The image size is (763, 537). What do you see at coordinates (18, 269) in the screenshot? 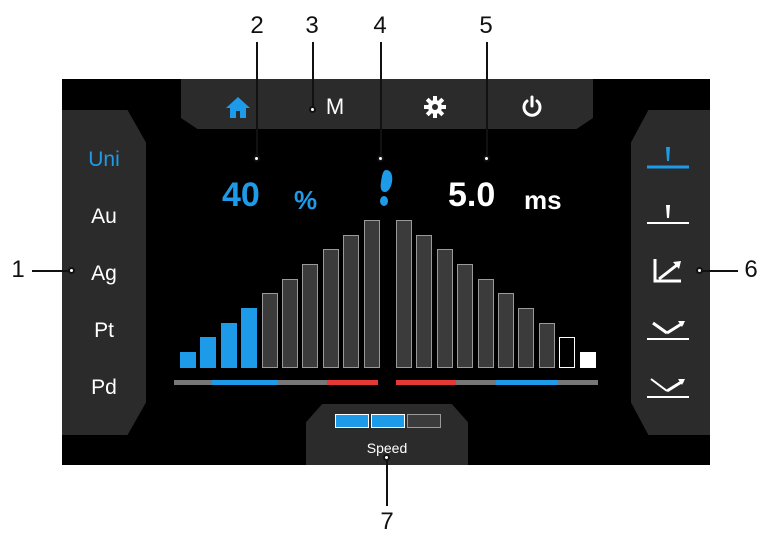
I see `callout-1: 1` at bounding box center [18, 269].